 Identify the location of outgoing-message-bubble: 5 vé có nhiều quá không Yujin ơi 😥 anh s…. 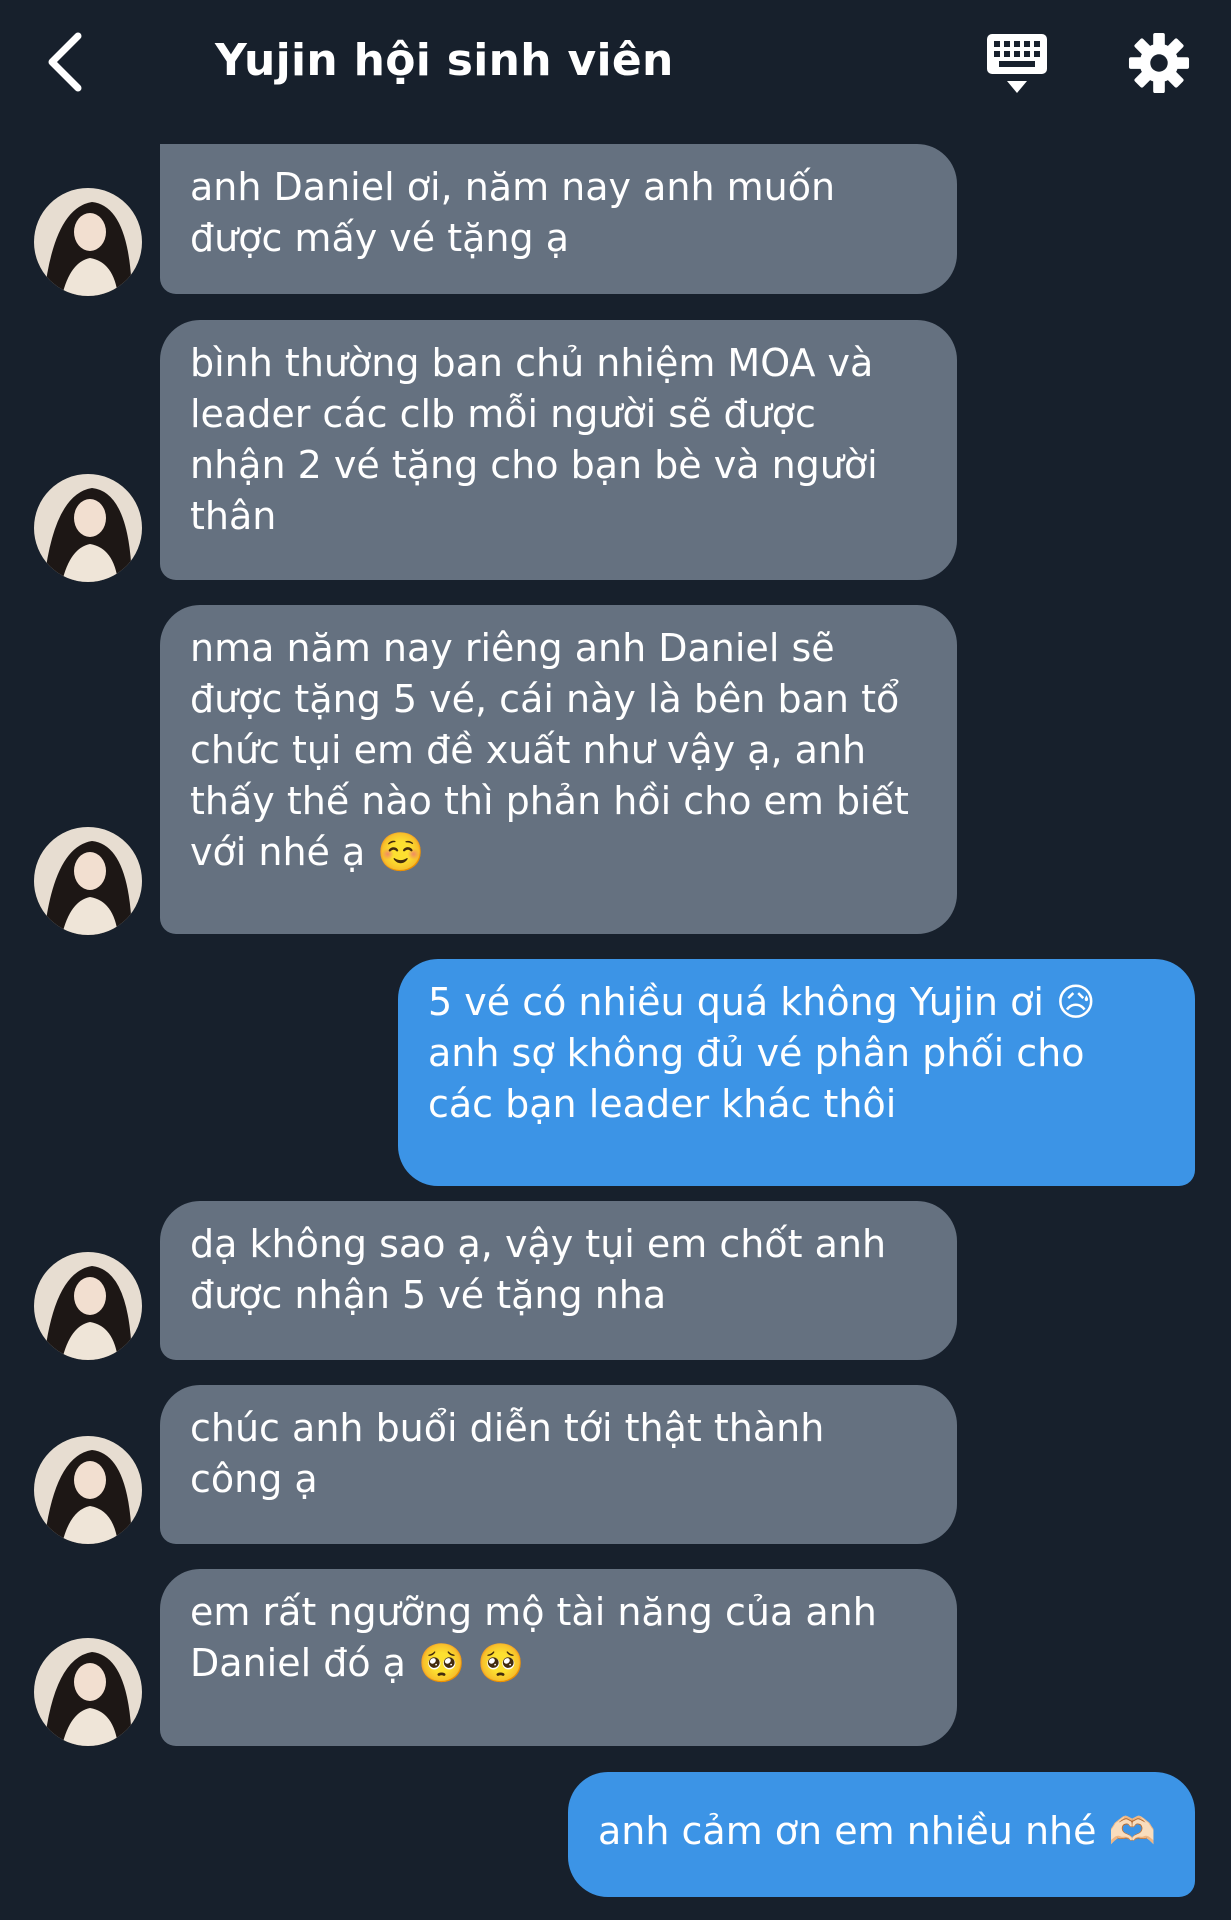
(796, 1072).